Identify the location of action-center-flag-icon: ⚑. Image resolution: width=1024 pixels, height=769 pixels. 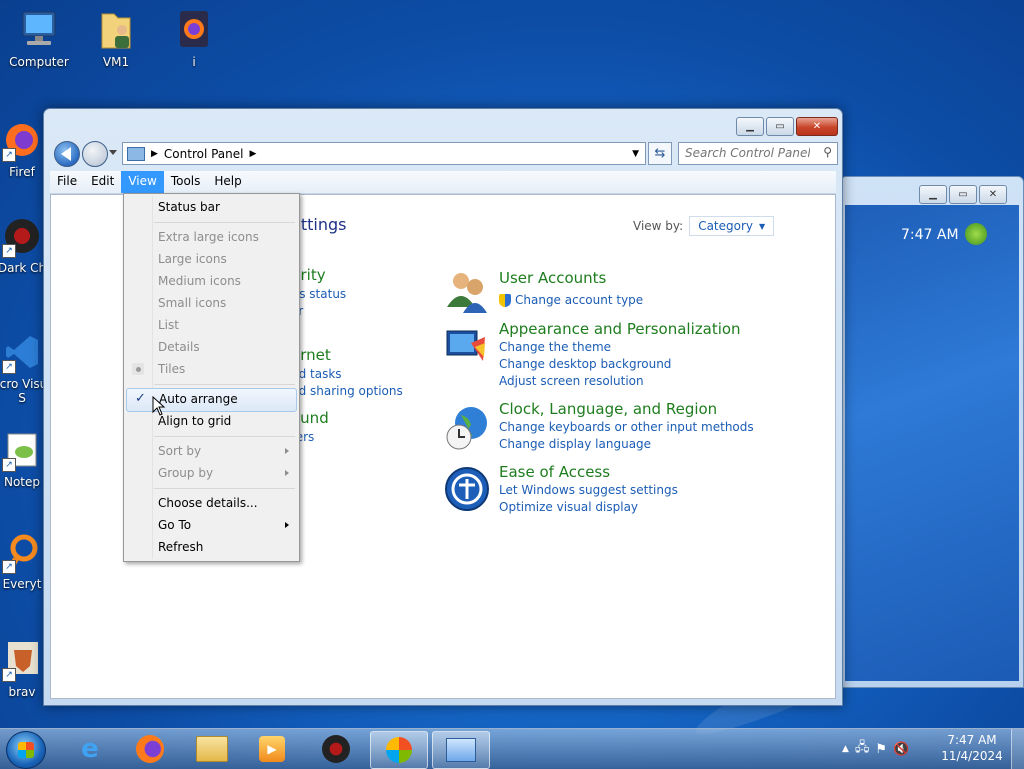
(881, 749).